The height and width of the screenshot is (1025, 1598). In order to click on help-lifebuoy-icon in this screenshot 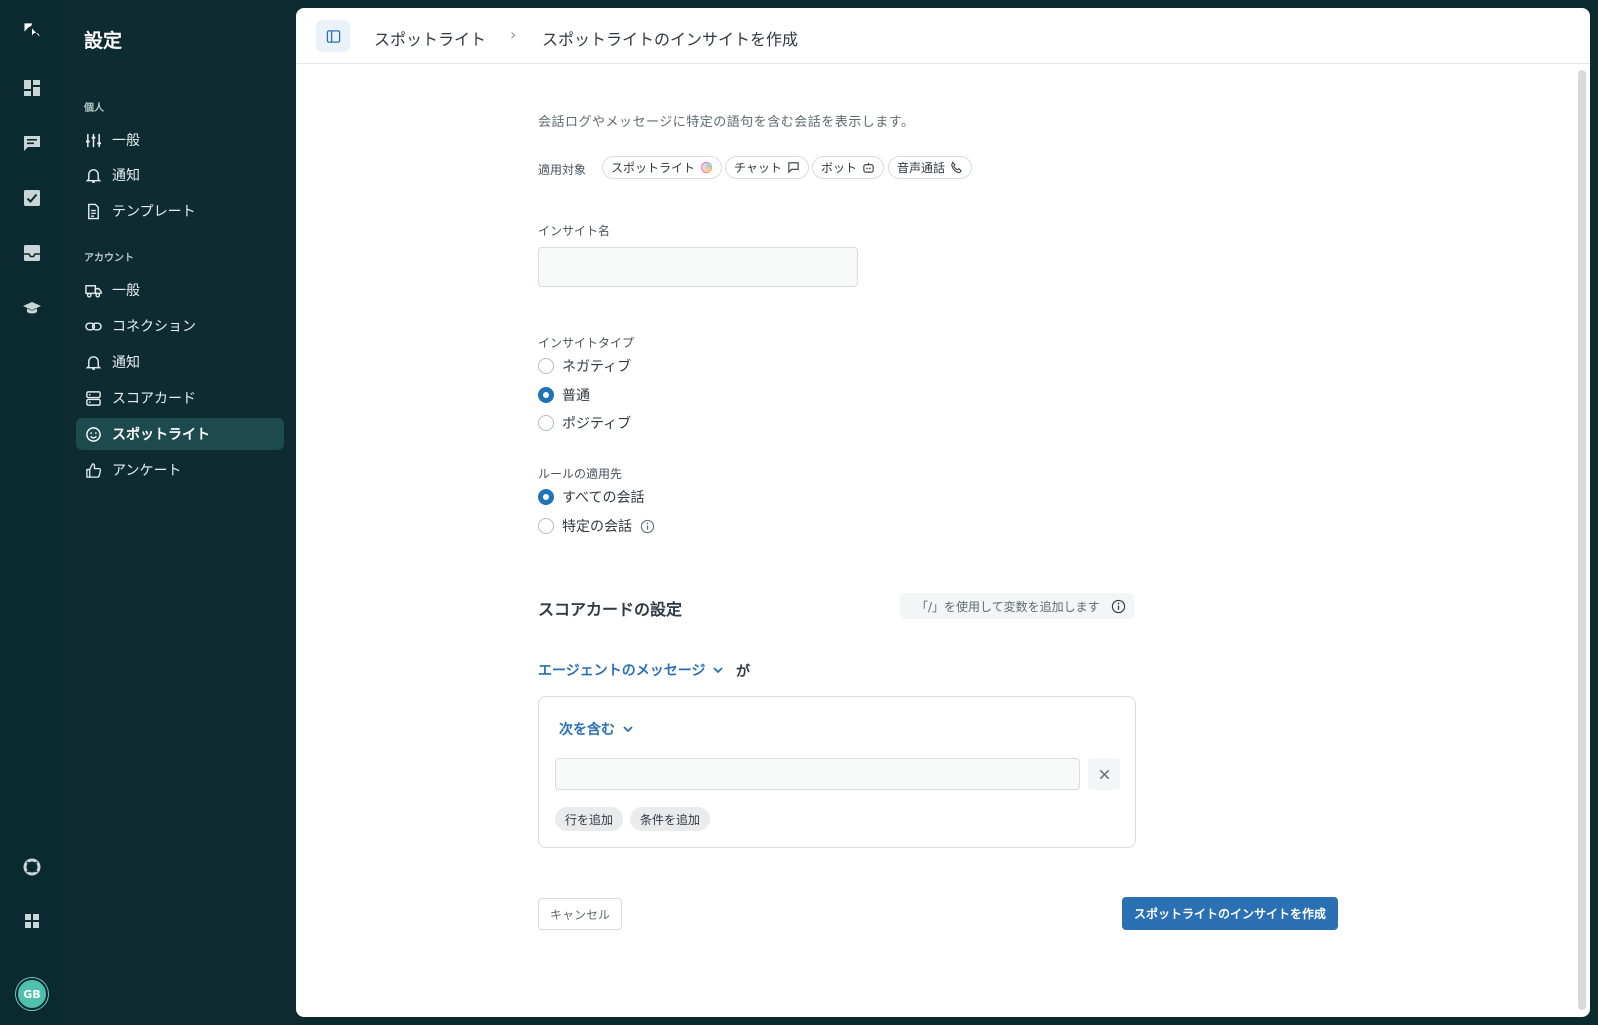, I will do `click(32, 867)`.